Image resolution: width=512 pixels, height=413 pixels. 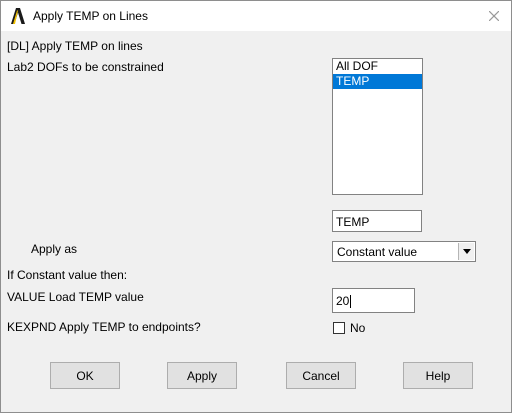 I want to click on cancel-button: Cancel, so click(x=321, y=375).